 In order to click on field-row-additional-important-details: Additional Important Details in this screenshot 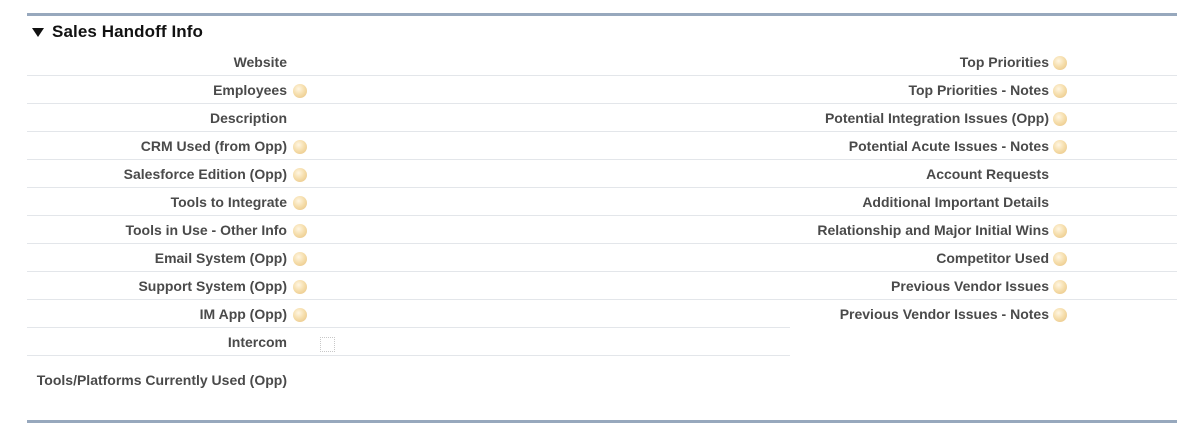, I will do `click(983, 202)`.